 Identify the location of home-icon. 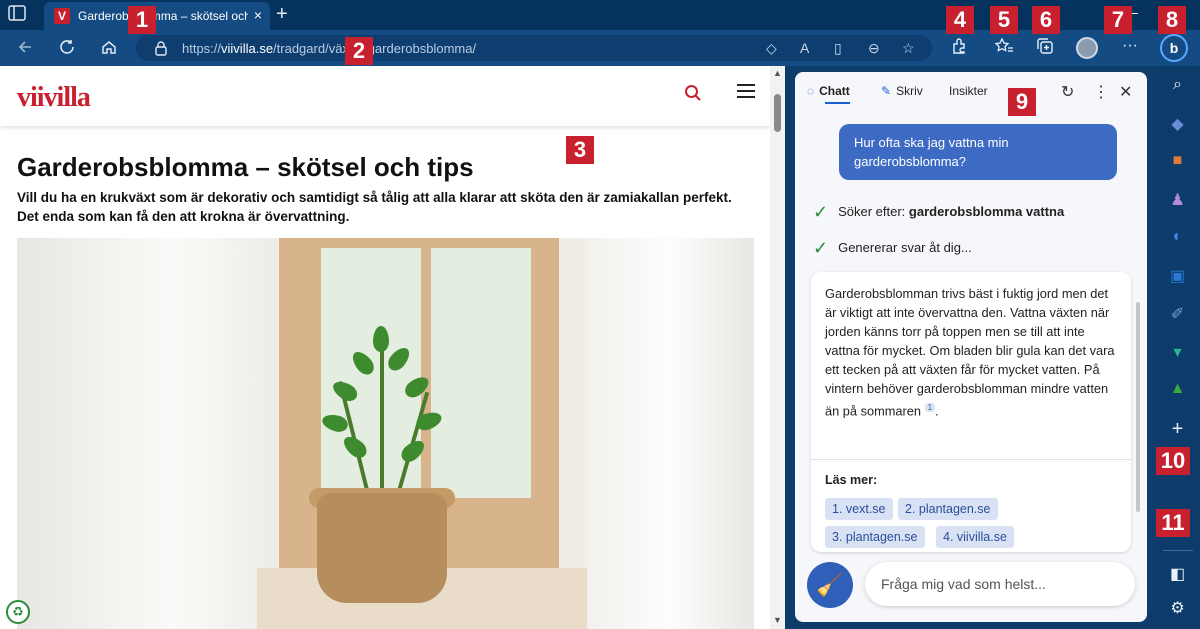
(109, 49).